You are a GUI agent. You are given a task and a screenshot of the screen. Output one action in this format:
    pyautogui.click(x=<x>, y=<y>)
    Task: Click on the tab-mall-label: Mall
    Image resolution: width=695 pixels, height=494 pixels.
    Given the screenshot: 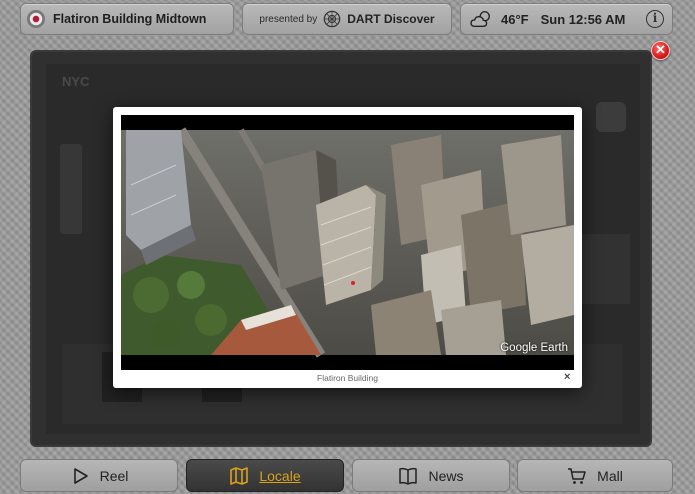 What is the action you would take?
    pyautogui.click(x=610, y=475)
    